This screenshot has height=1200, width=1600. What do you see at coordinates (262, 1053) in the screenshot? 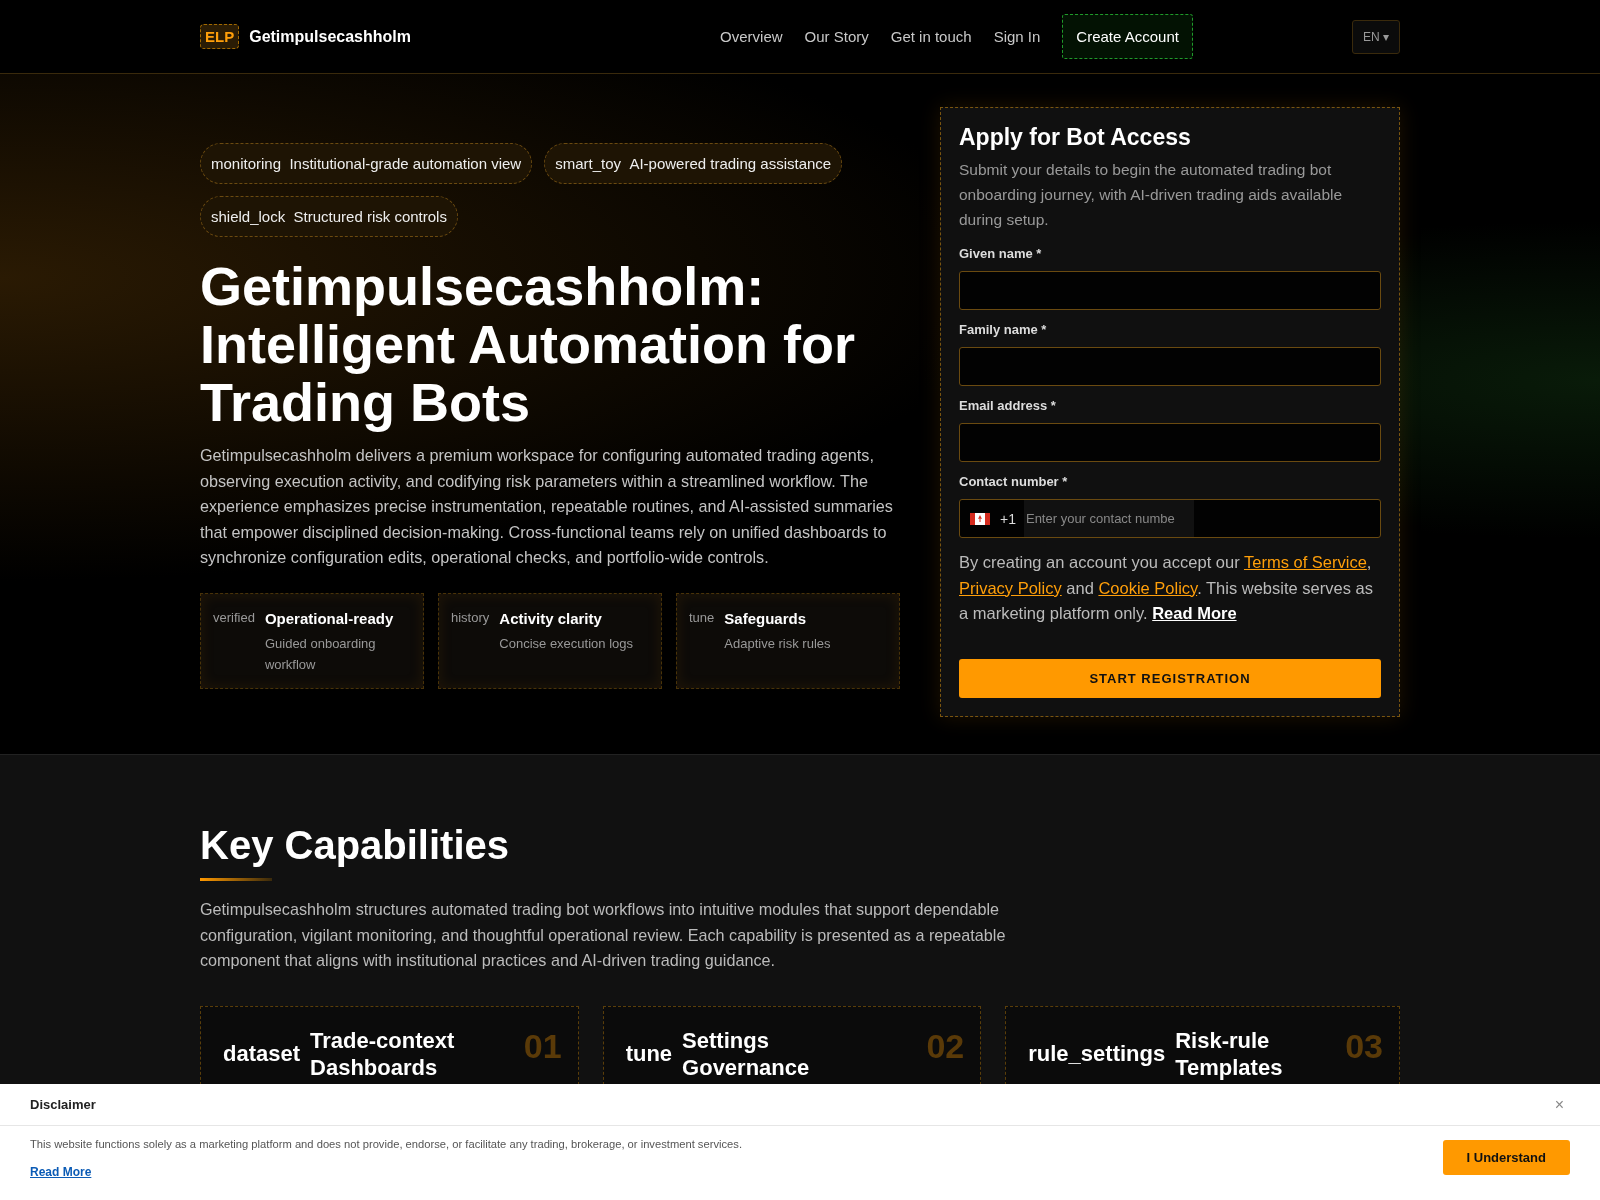
I see `capability-icon-label: dataset` at bounding box center [262, 1053].